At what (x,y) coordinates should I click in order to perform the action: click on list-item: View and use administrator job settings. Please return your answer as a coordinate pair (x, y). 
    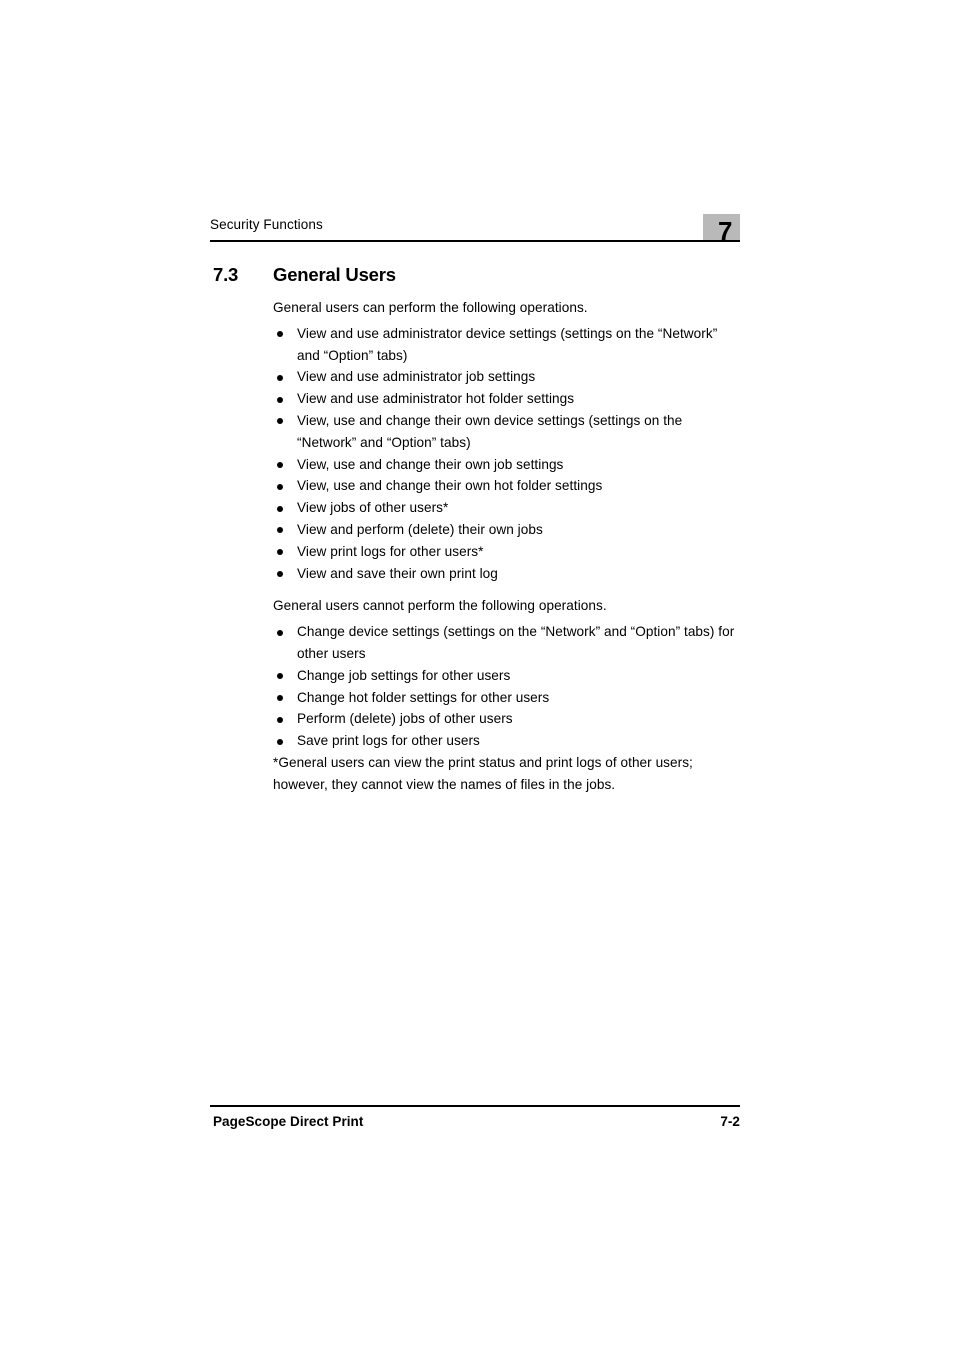
    Looking at the image, I should click on (506, 377).